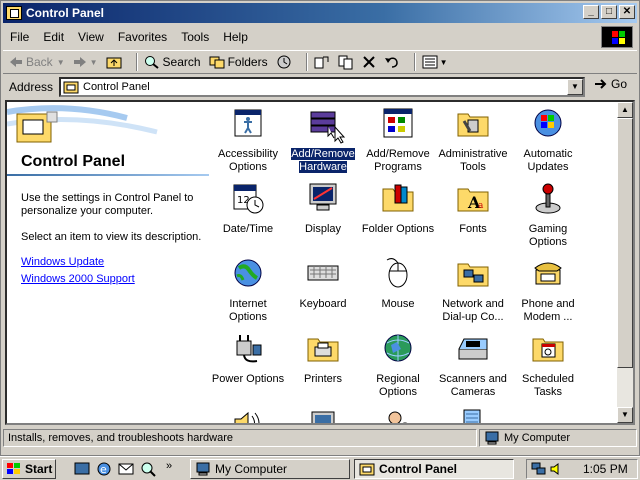  I want to click on item-label-line1: Administrative, so click(473, 154).